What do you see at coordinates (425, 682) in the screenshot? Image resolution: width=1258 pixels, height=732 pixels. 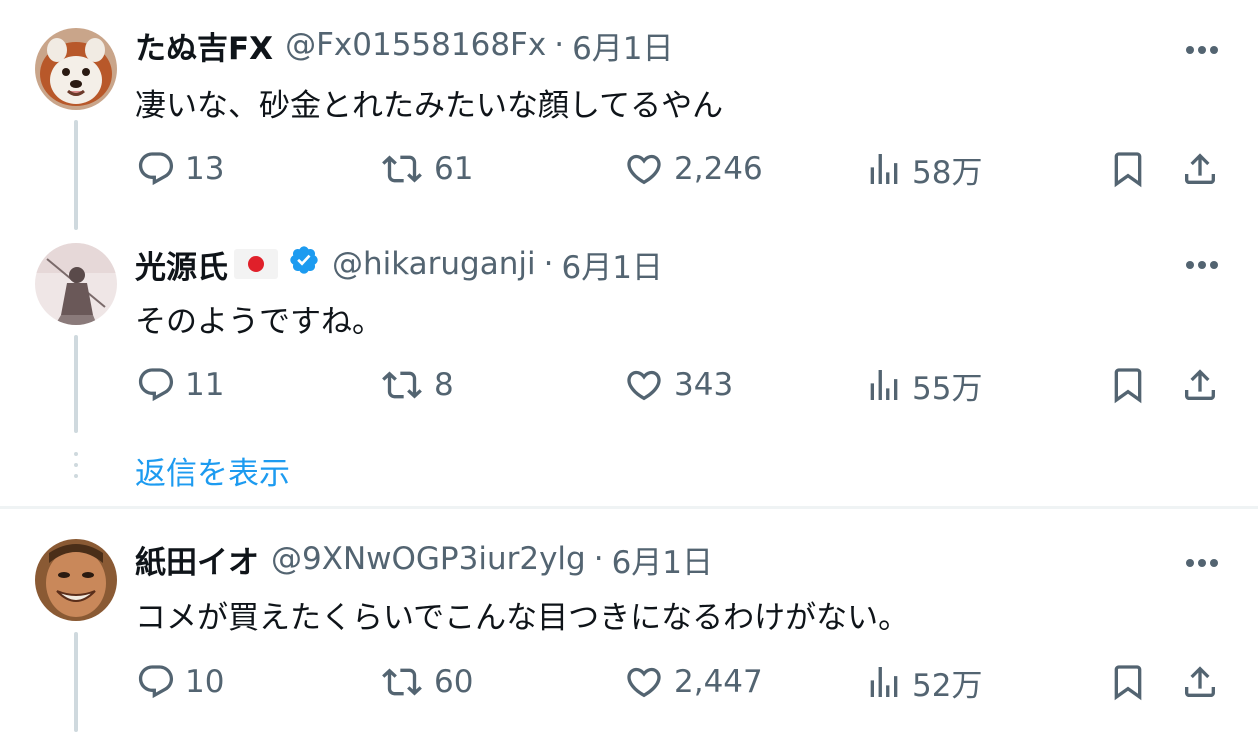 I see `retweet-button: 60` at bounding box center [425, 682].